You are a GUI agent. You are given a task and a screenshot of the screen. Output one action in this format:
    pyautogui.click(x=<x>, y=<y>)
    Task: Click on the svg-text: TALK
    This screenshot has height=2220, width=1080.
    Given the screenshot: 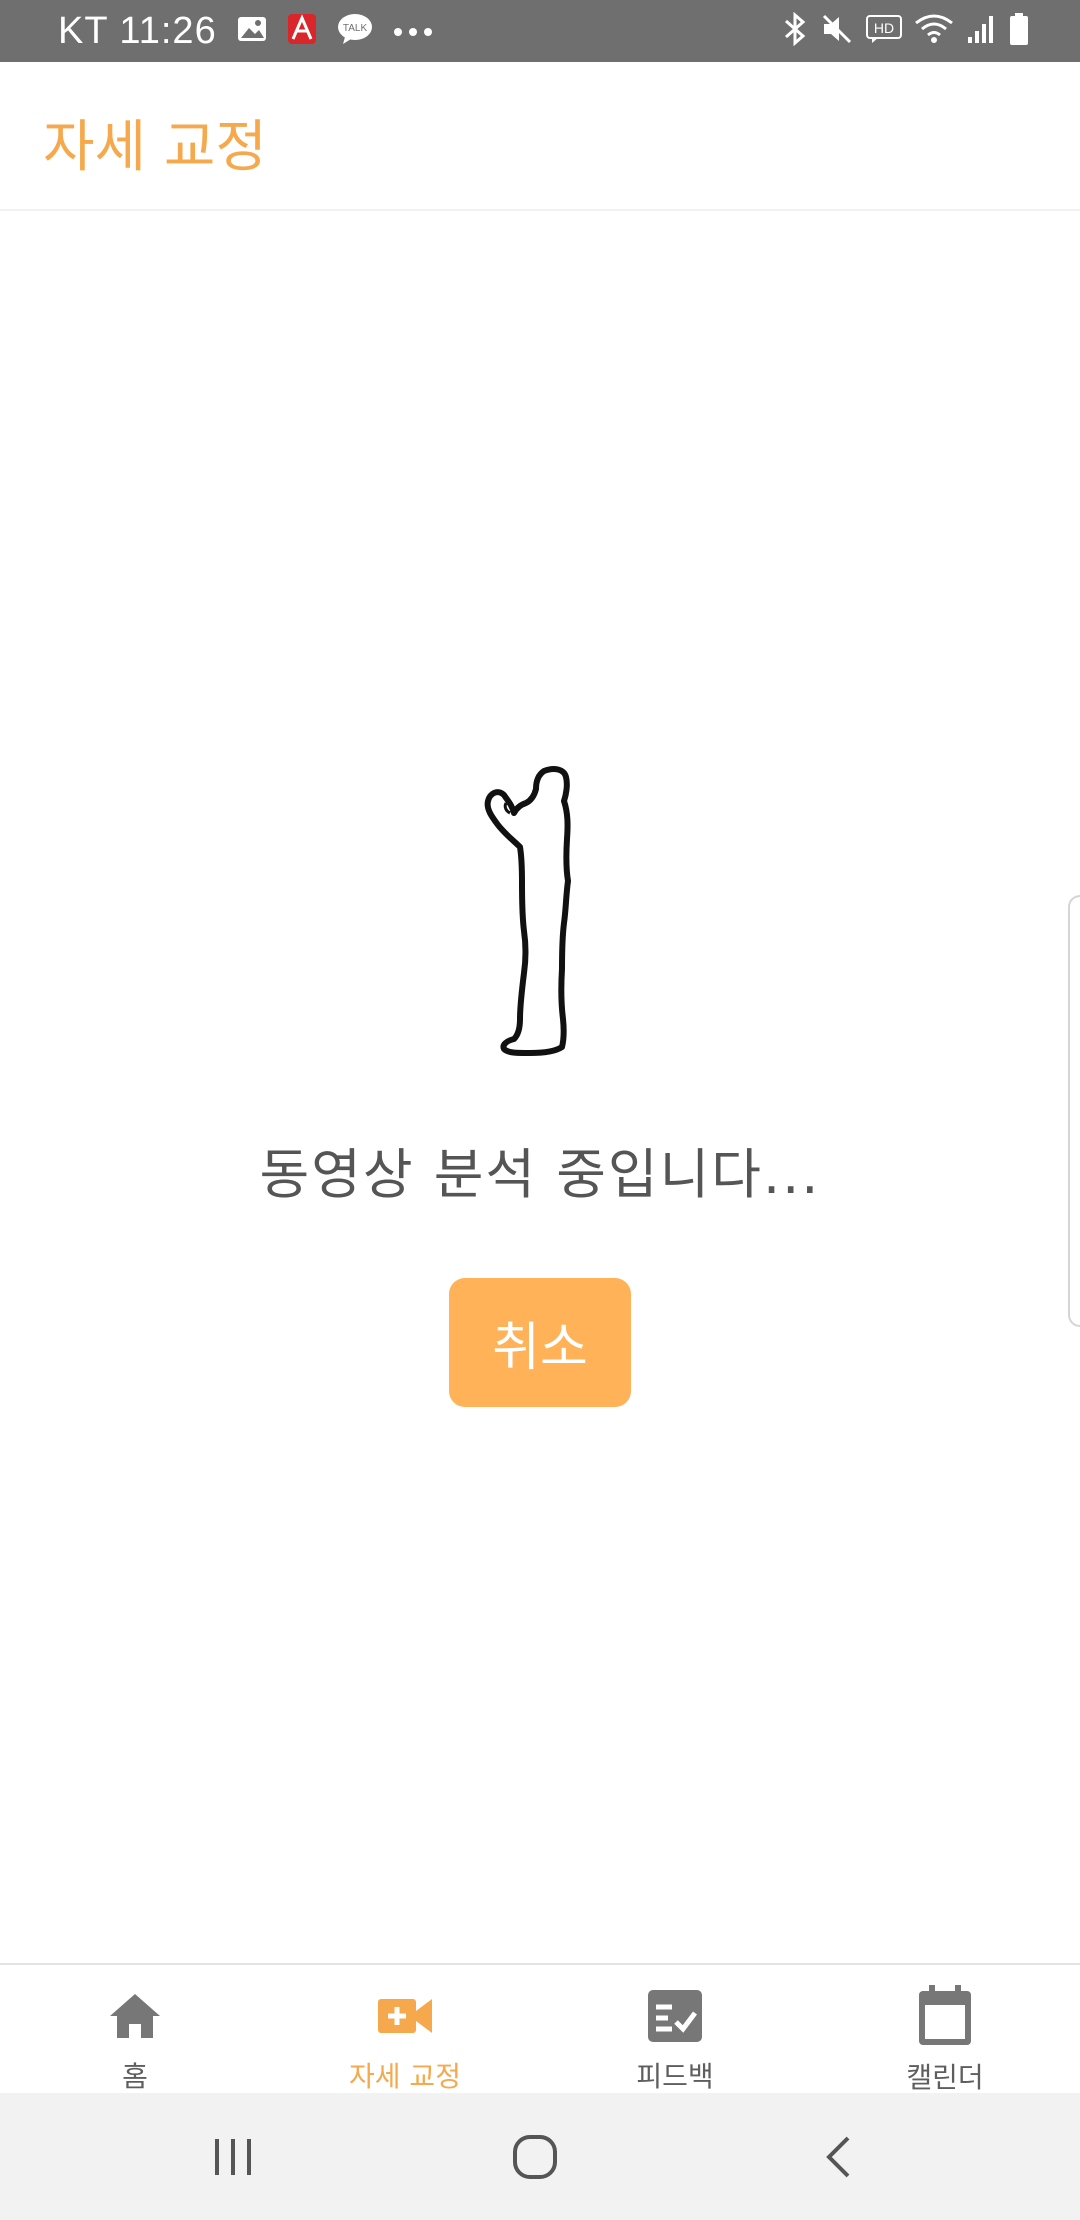 What is the action you would take?
    pyautogui.click(x=355, y=28)
    